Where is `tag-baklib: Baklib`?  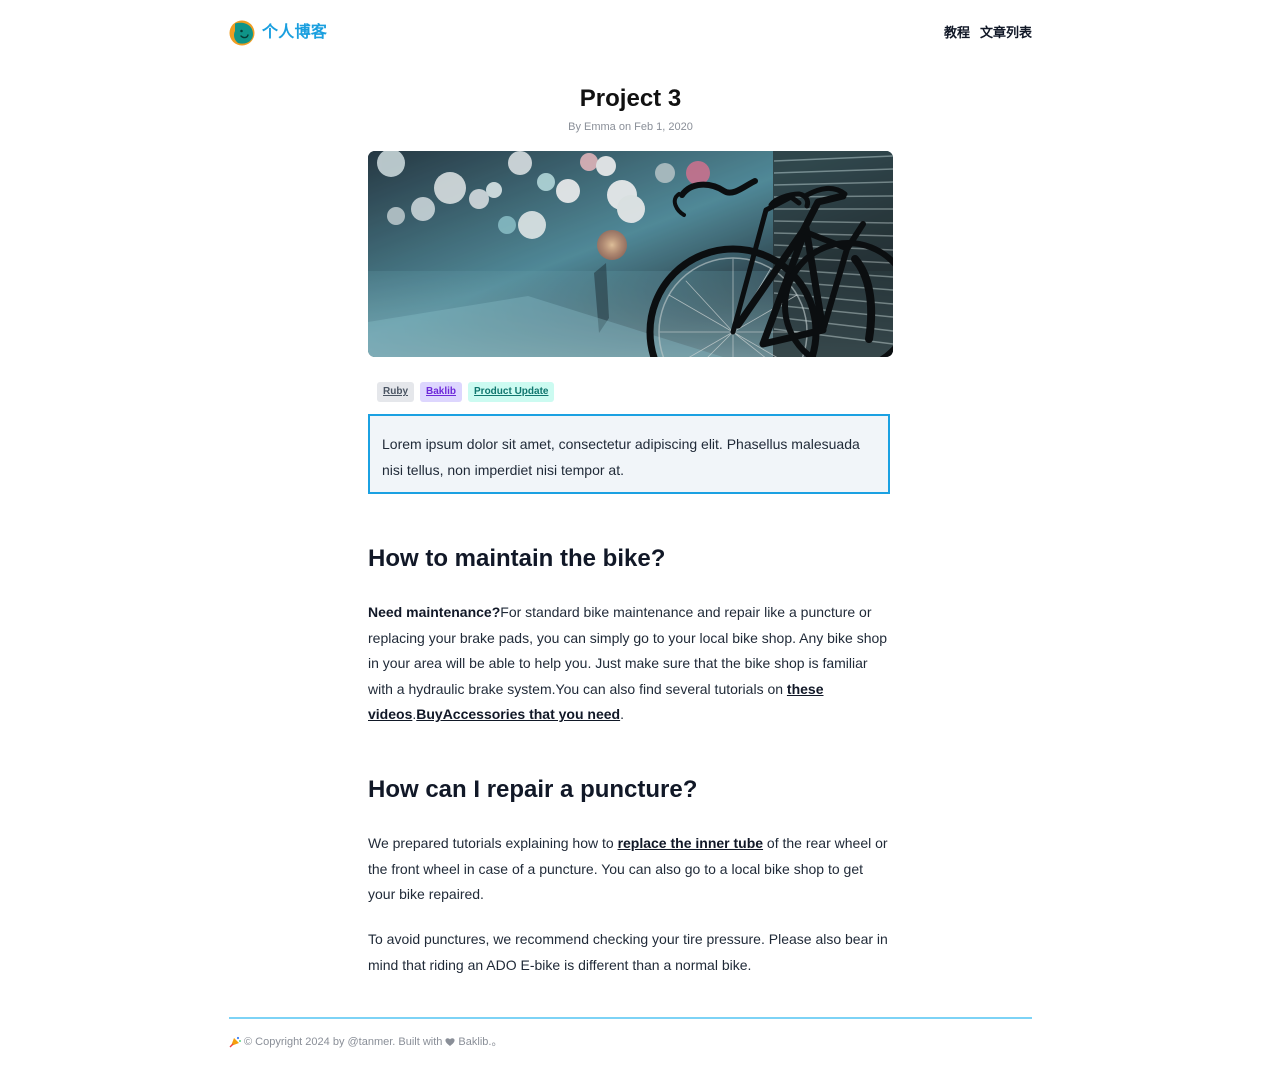 tag-baklib: Baklib is located at coordinates (441, 392).